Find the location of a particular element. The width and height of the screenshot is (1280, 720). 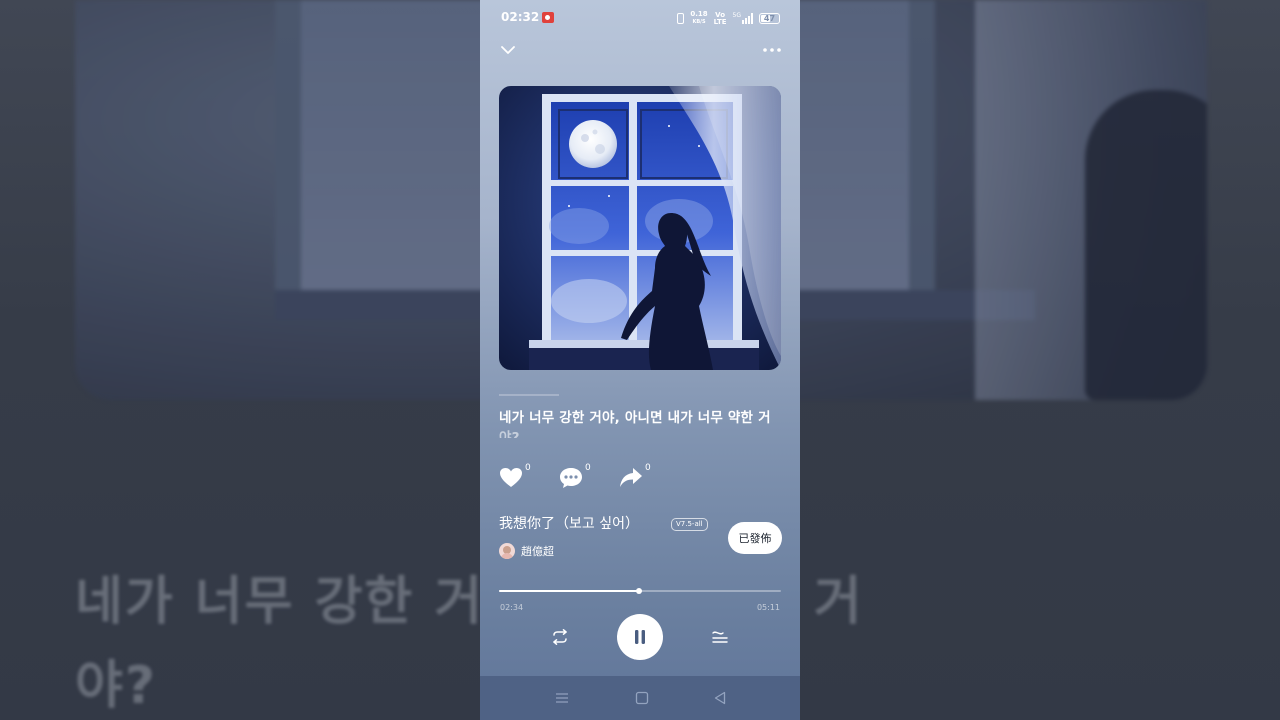

pause-icon is located at coordinates (640, 637).